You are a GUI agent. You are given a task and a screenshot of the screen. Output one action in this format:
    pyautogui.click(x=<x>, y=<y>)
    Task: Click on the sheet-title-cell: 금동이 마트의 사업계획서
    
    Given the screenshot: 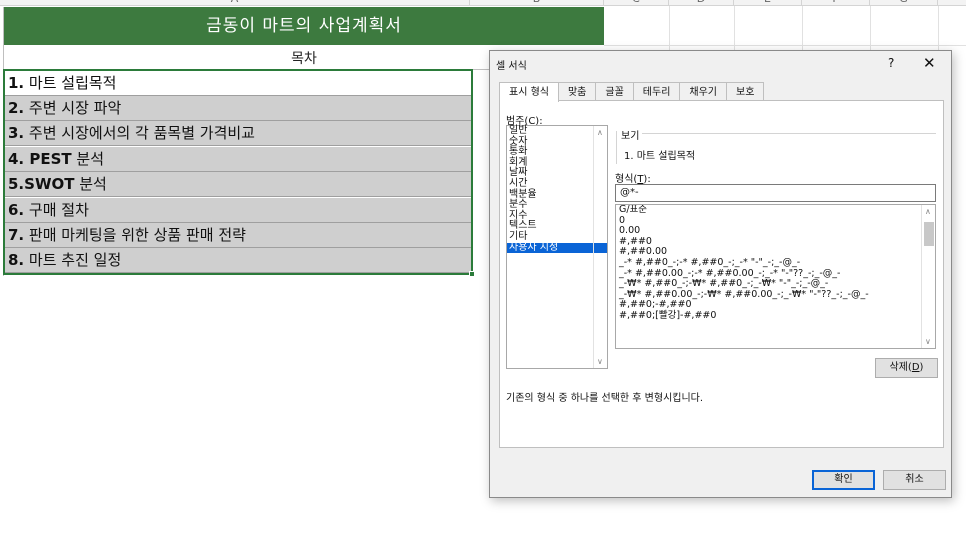 What is the action you would take?
    pyautogui.click(x=304, y=26)
    